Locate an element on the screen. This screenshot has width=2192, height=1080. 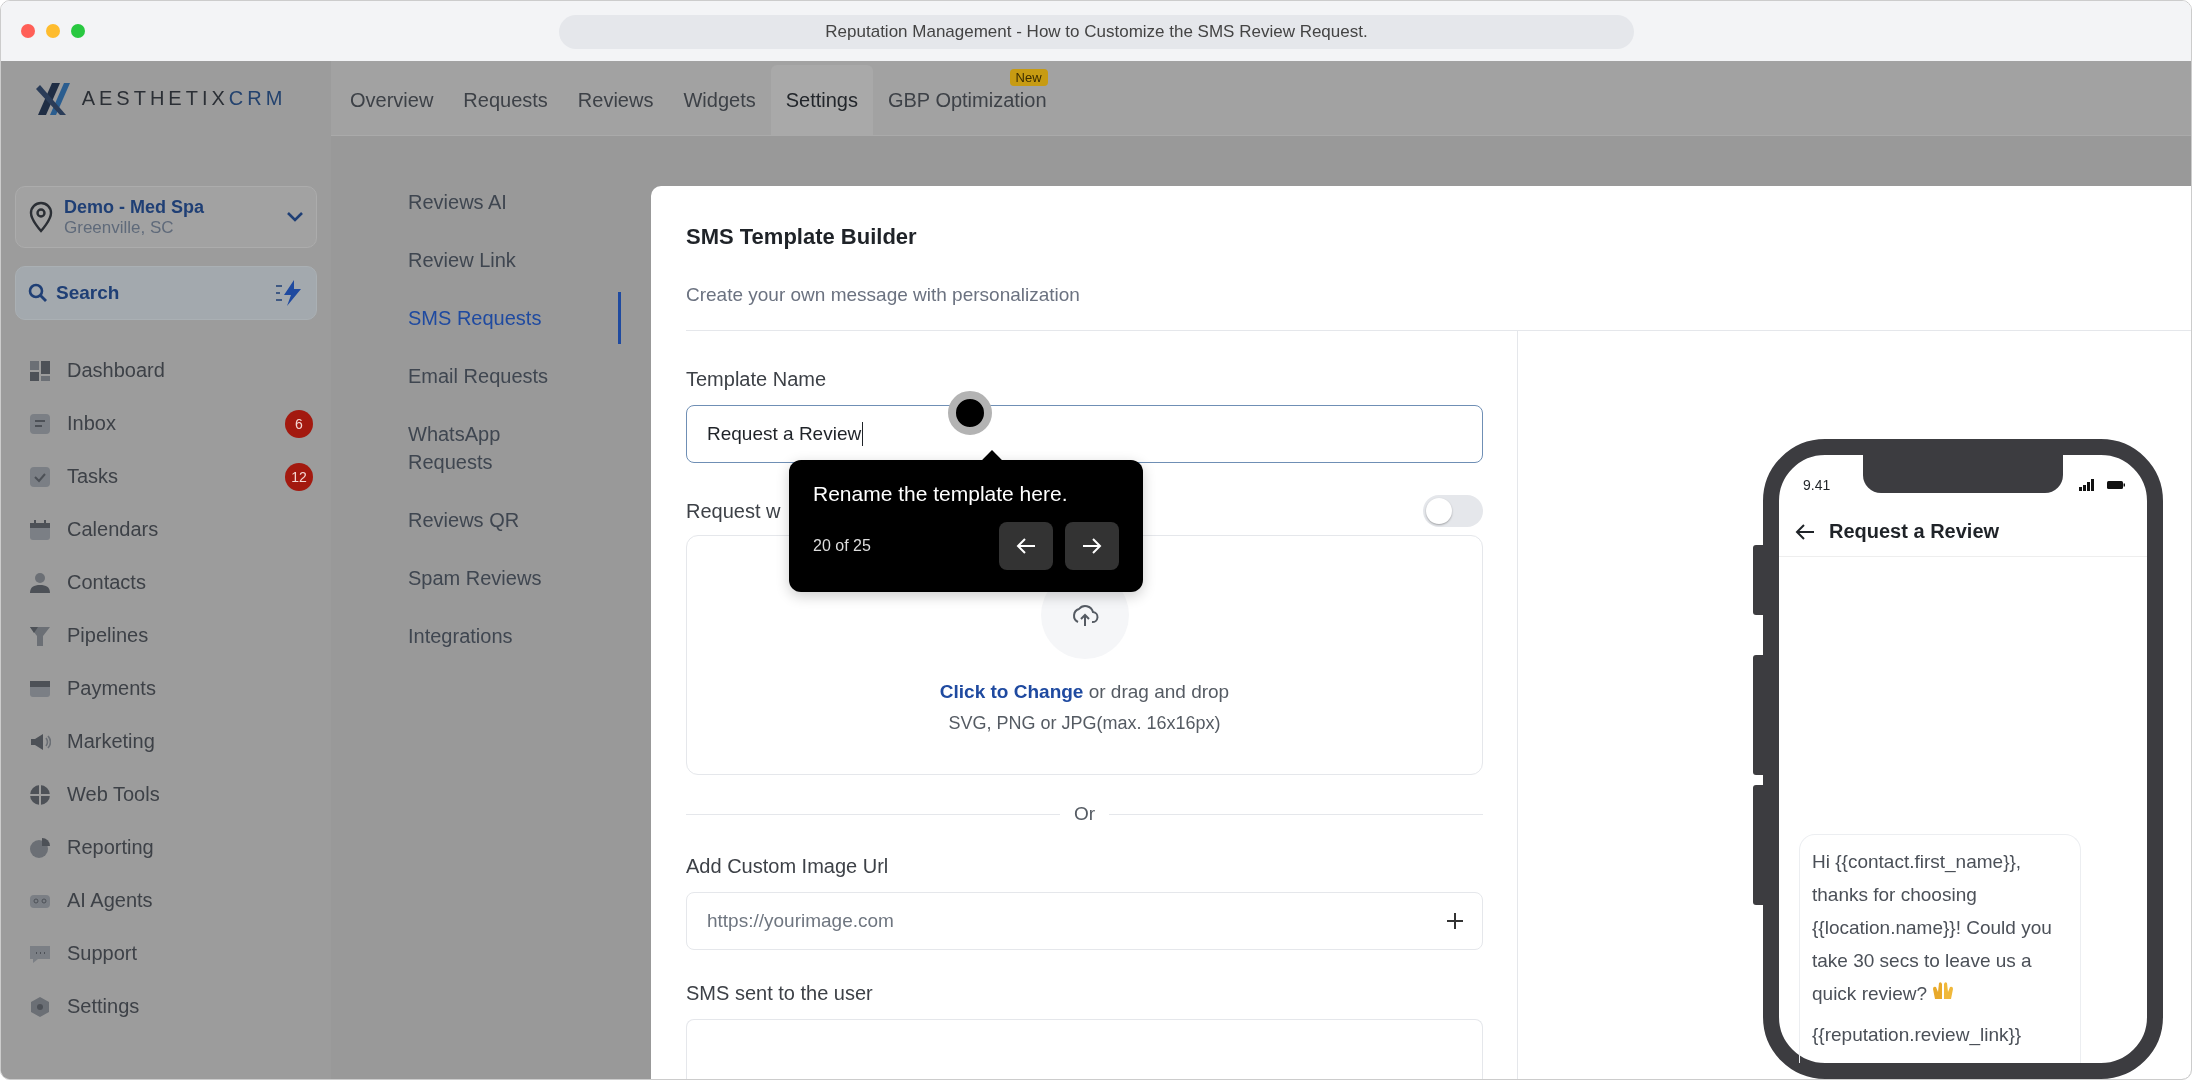
step-counter: 20 of 25 is located at coordinates (842, 546).